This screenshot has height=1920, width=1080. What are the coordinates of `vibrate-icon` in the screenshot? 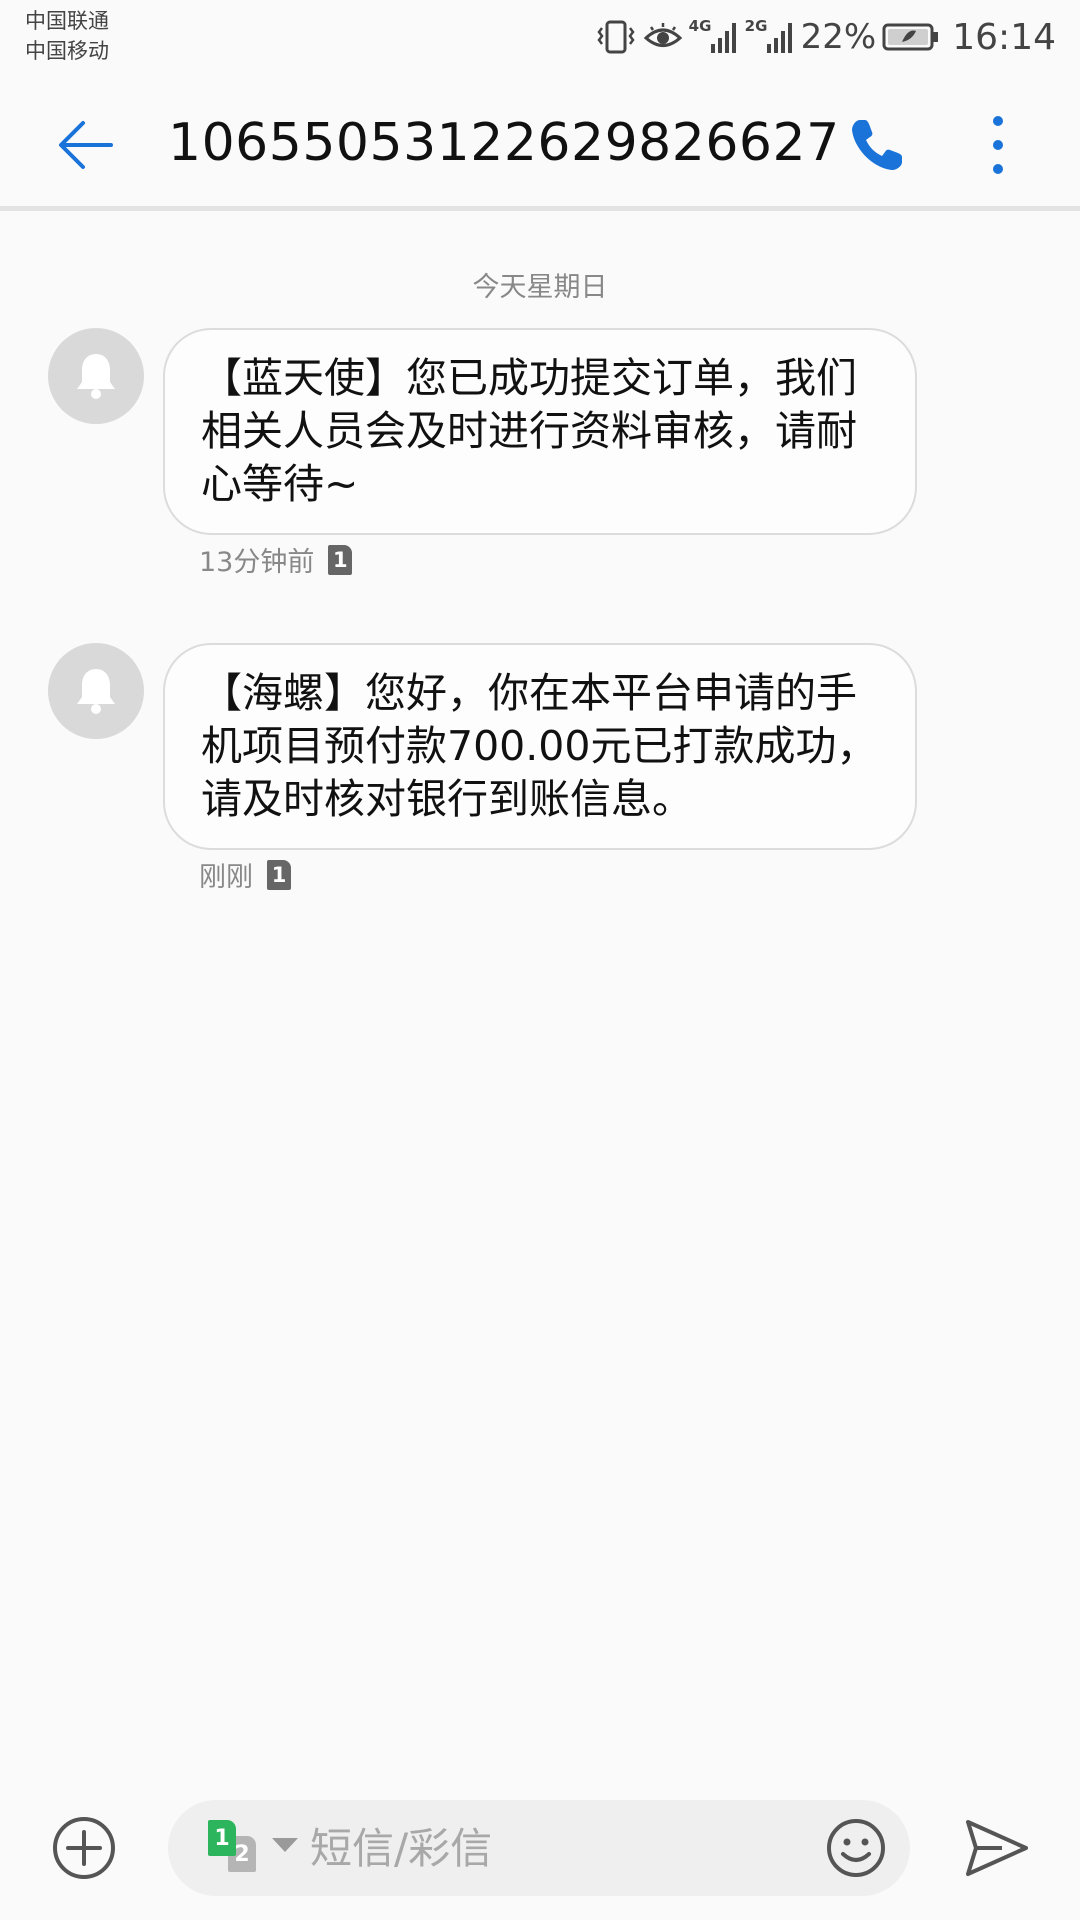 It's located at (616, 37).